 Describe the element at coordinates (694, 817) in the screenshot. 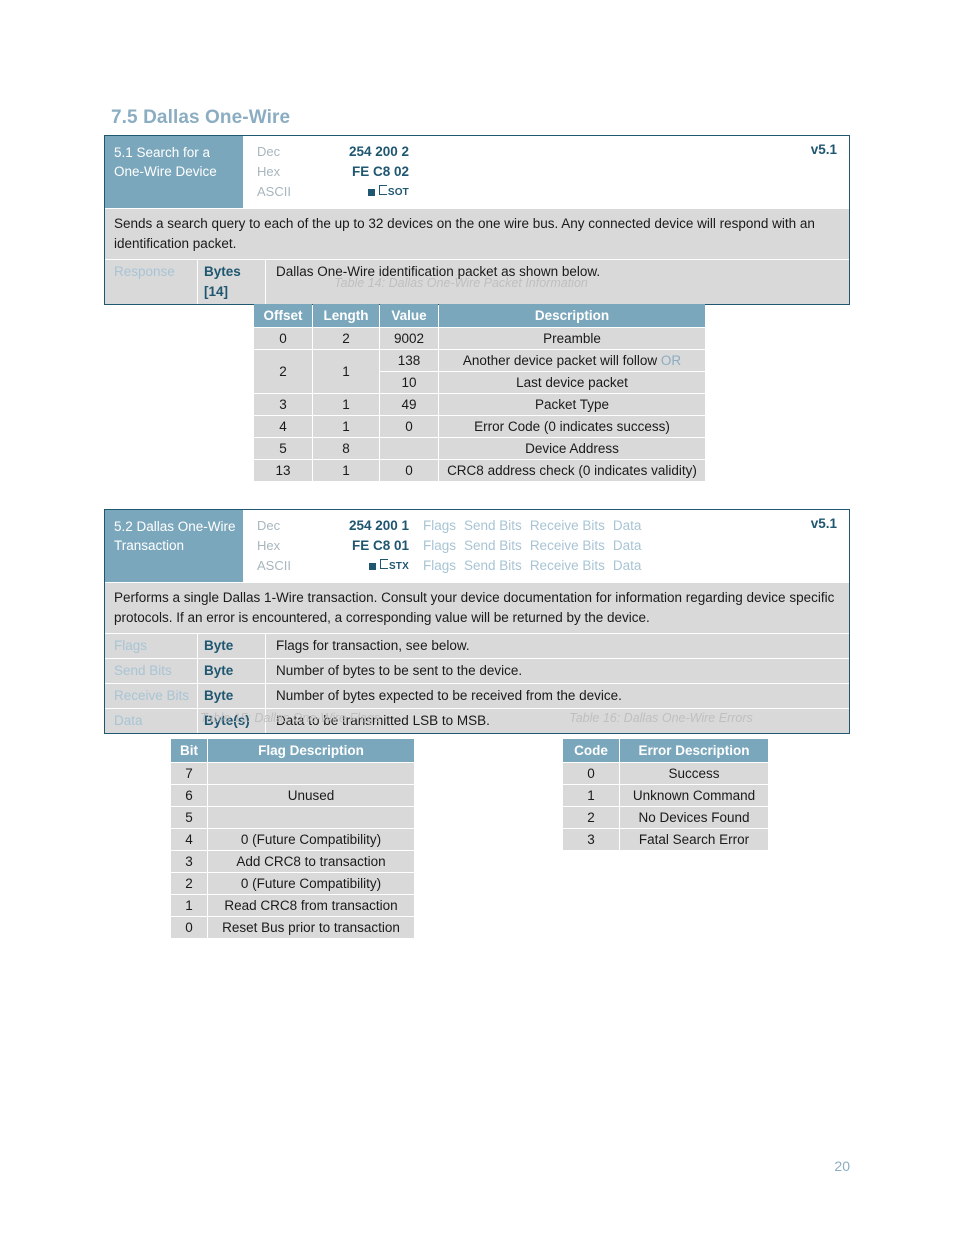

I see `cell-error-description: No Devices Found` at that location.